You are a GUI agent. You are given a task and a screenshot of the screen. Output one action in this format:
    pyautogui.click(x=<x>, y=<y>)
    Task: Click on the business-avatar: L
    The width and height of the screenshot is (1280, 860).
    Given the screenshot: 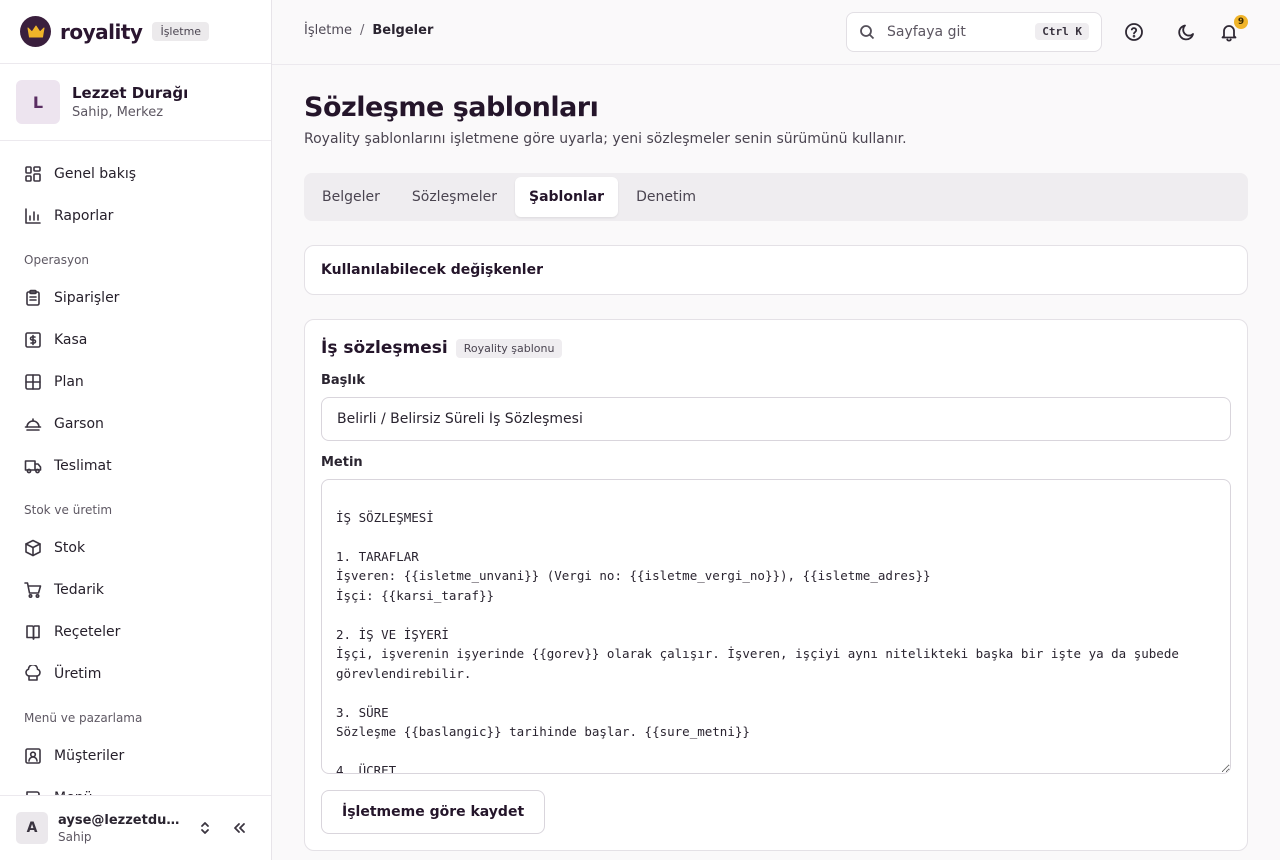 What is the action you would take?
    pyautogui.click(x=38, y=102)
    